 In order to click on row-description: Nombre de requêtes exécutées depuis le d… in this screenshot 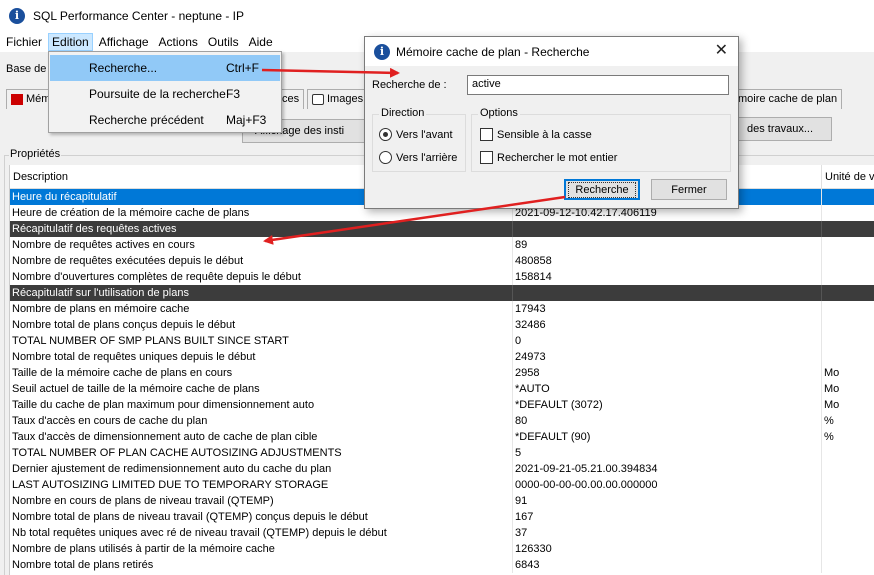, I will do `click(261, 261)`.